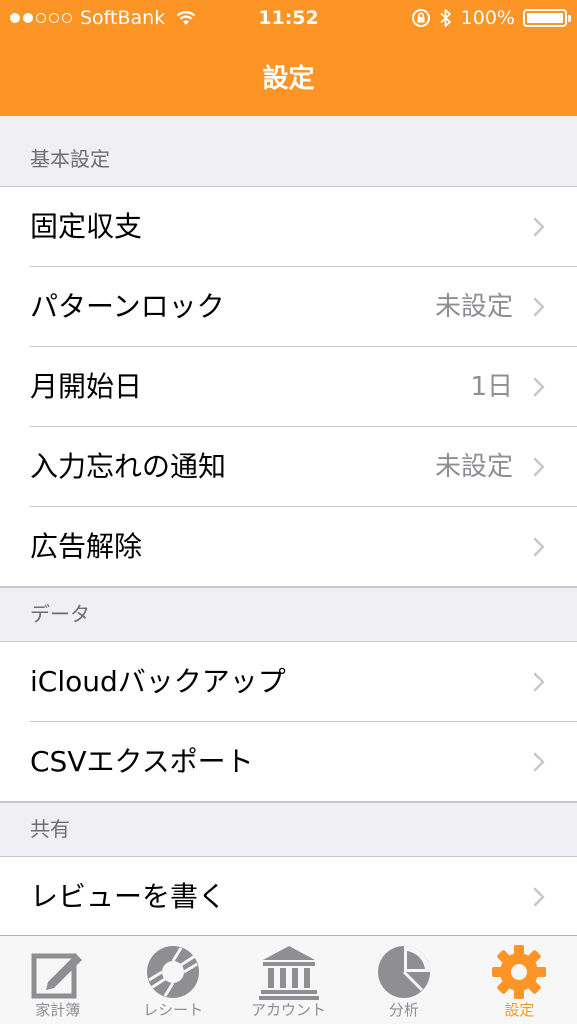 The width and height of the screenshot is (577, 1024). I want to click on page-title: 設定, so click(288, 79).